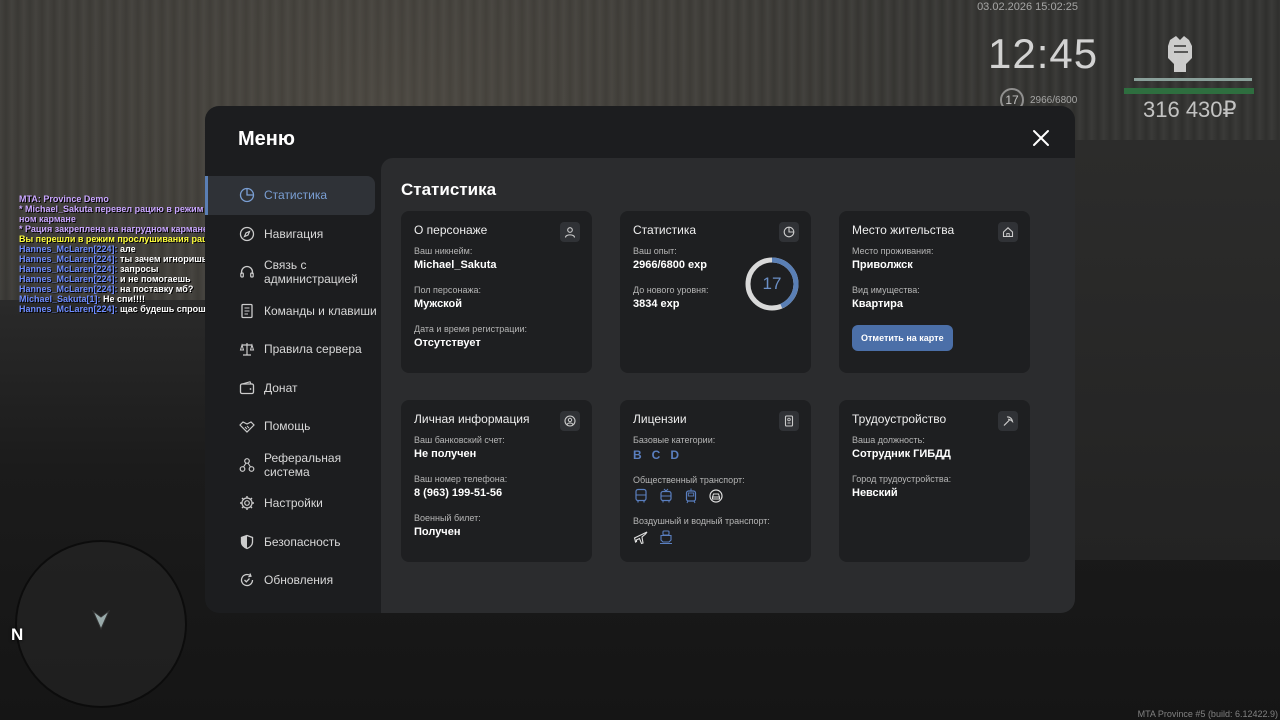 The image size is (1280, 720). What do you see at coordinates (882, 265) in the screenshot?
I see `residence-place-value: Приволжск` at bounding box center [882, 265].